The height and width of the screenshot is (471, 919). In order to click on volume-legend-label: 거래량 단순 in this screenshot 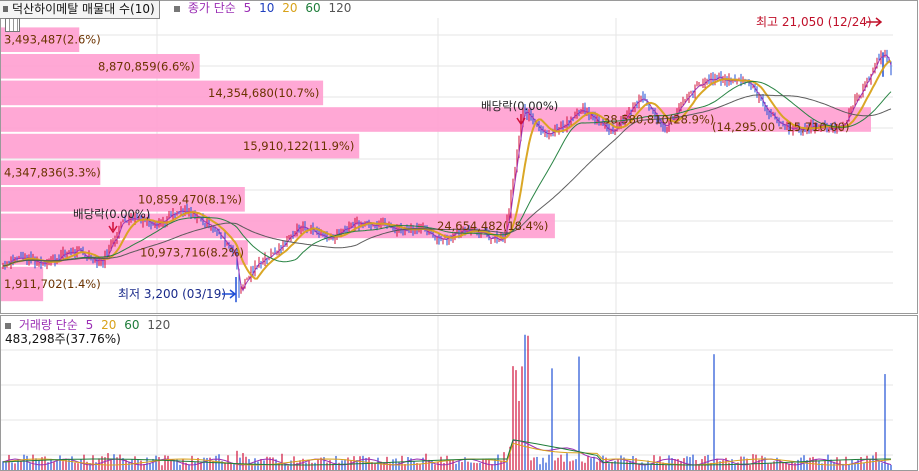, I will do `click(48, 325)`.